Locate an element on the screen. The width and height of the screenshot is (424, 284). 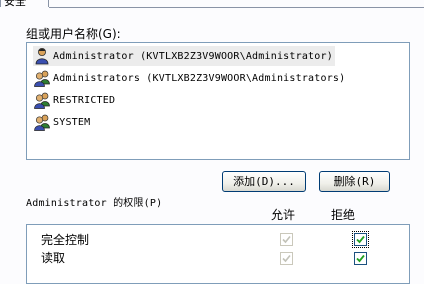
allow-header: 允许 is located at coordinates (283, 215).